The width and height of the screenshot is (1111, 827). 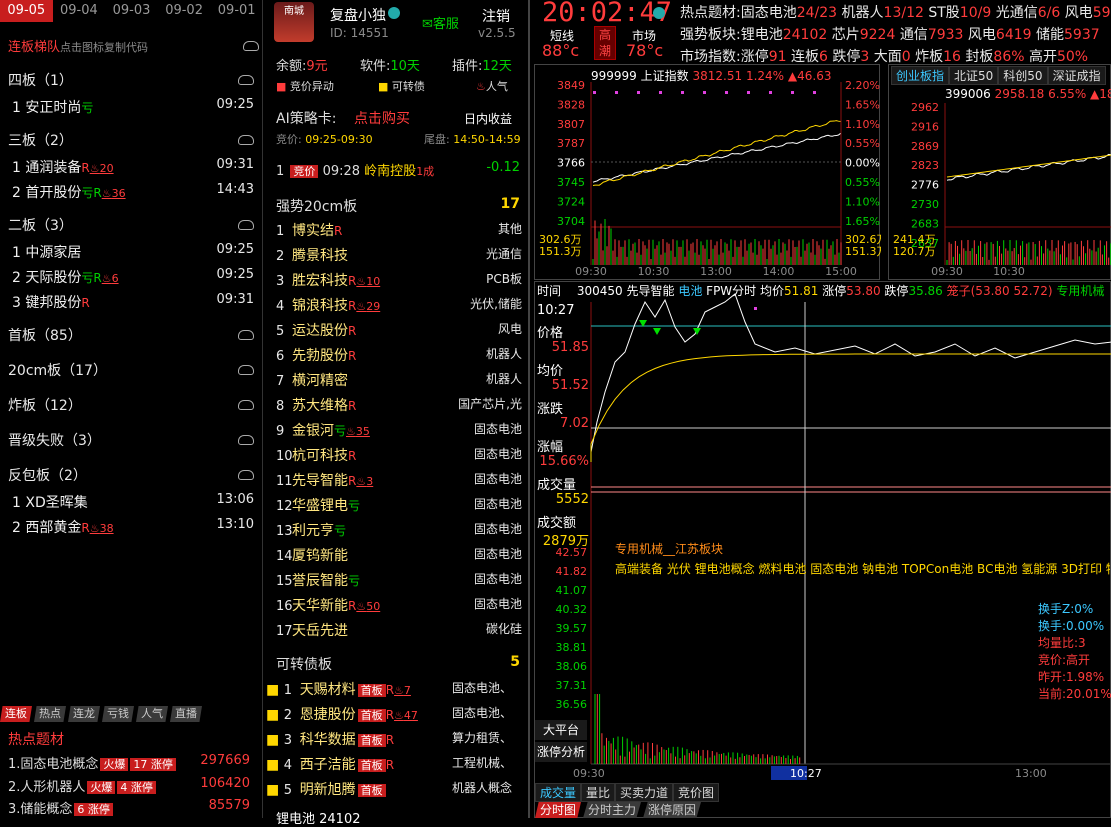 What do you see at coordinates (401, 581) in the screenshot?
I see `strong-row: 15誉辰智能亏 固态电池` at bounding box center [401, 581].